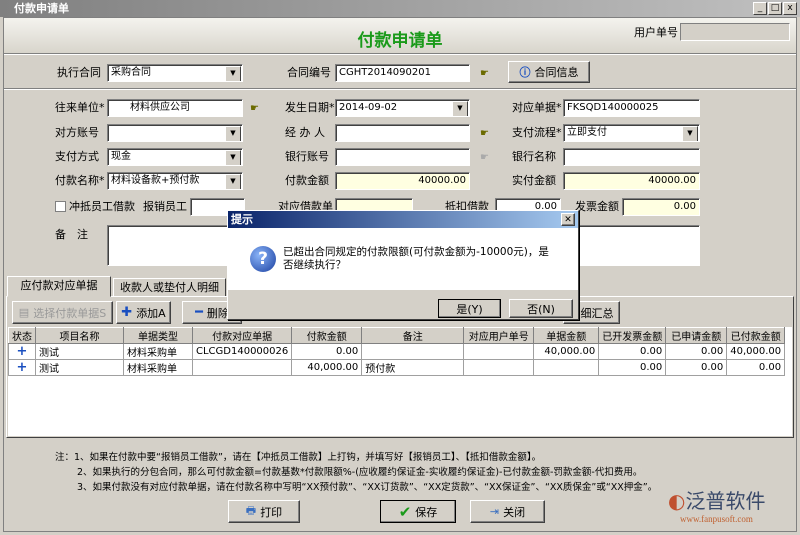 This screenshot has width=800, height=535. Describe the element at coordinates (71, 234) in the screenshot. I see `remark-label: 备 注` at that location.